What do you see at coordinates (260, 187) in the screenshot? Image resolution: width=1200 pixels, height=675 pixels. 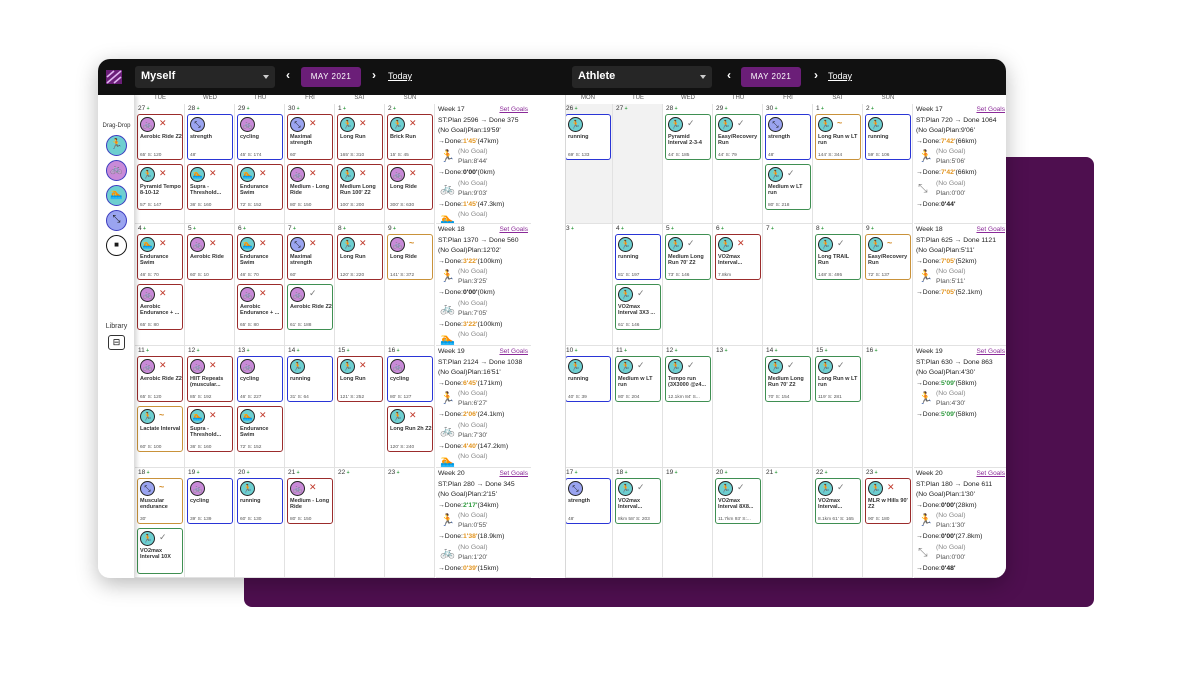 I see `workout-card: 🏊 ✕ Endurance Swim 72' S: 152` at bounding box center [260, 187].